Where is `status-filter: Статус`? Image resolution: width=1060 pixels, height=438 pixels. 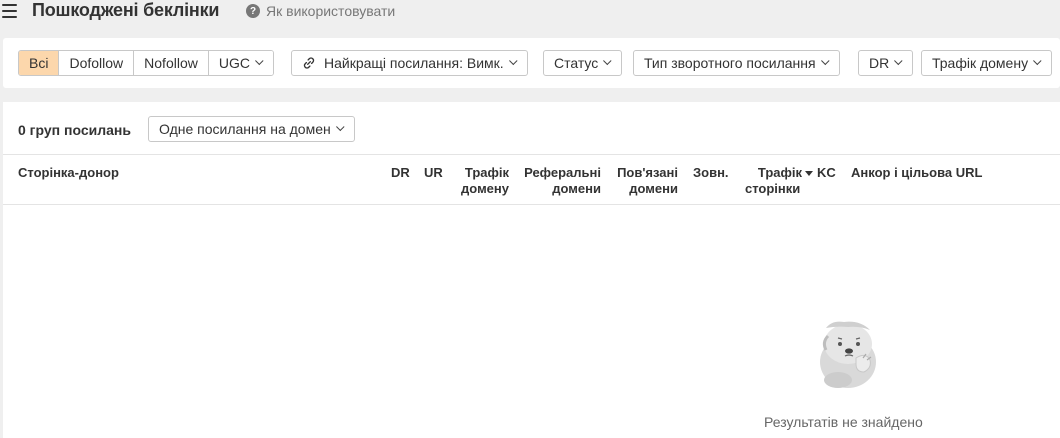
status-filter: Статус is located at coordinates (583, 63).